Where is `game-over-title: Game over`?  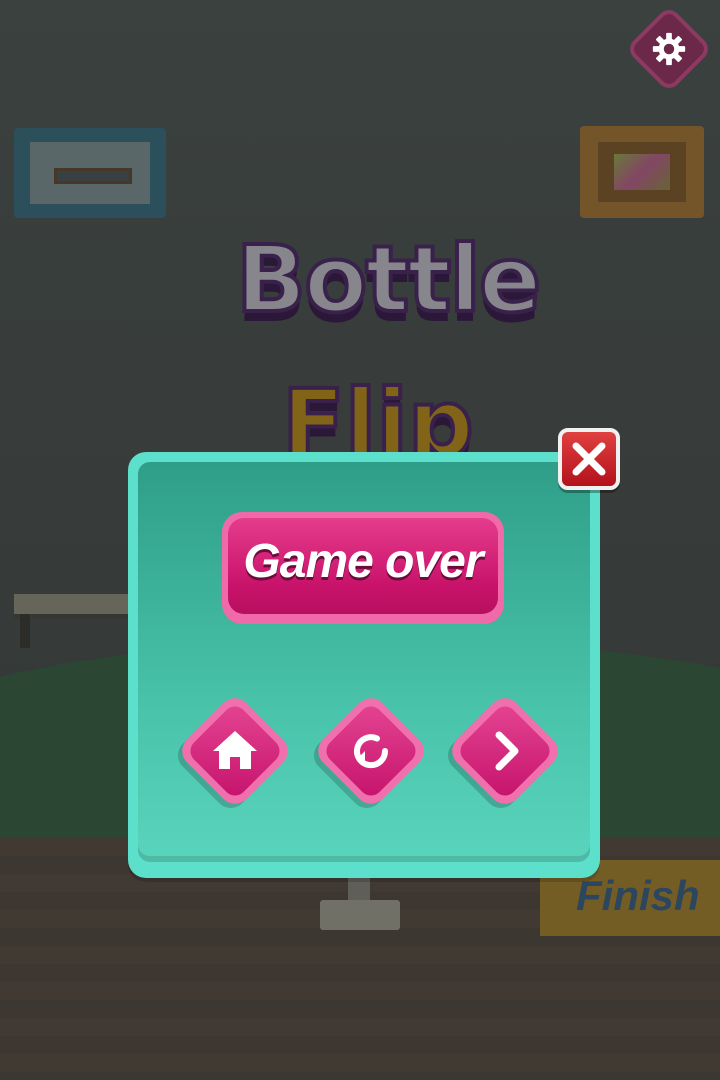
game-over-title: Game over is located at coordinates (363, 561).